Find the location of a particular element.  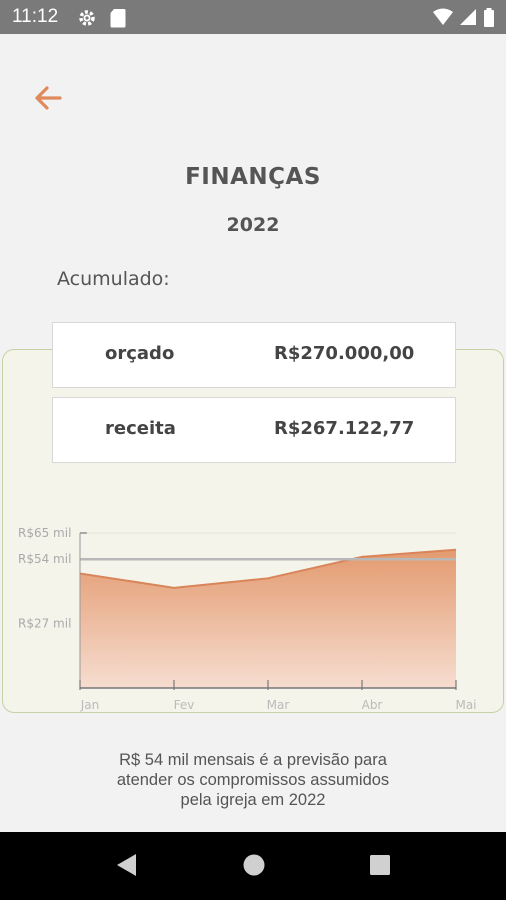

x-tick-label: Jan is located at coordinates (90, 705).